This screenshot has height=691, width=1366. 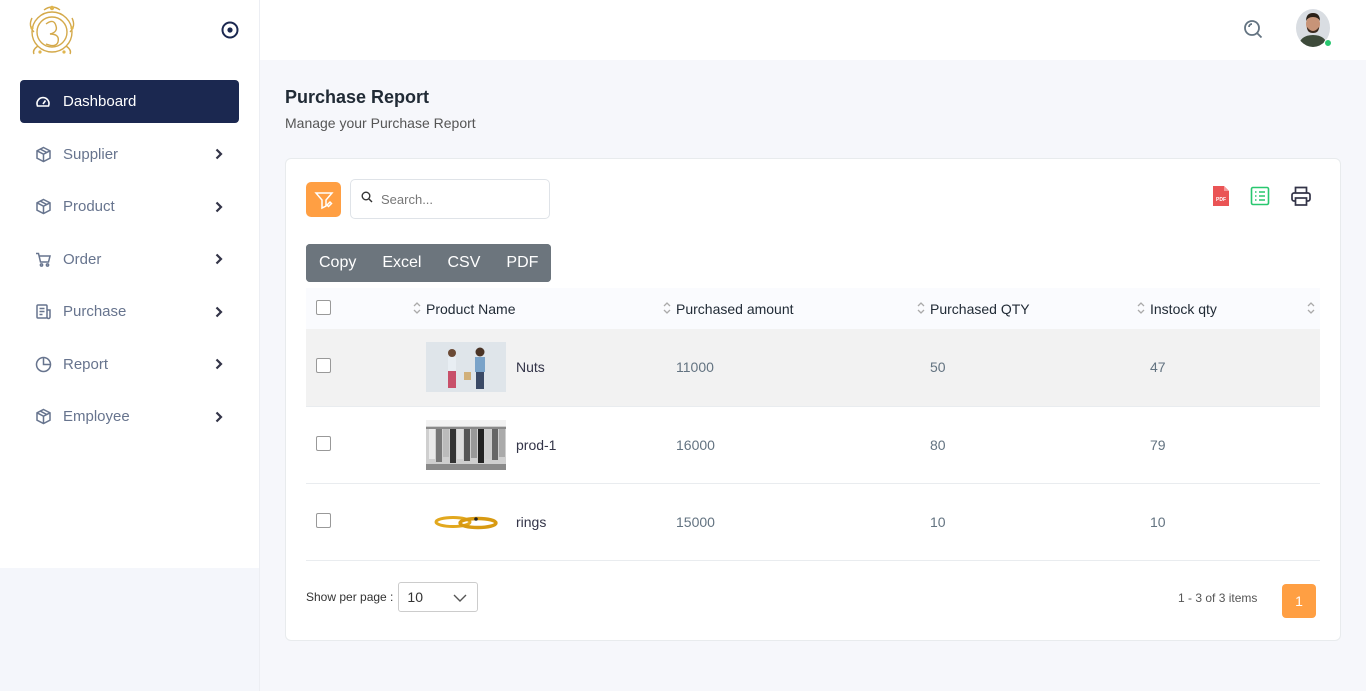 I want to click on select-all-header, so click(x=366, y=308).